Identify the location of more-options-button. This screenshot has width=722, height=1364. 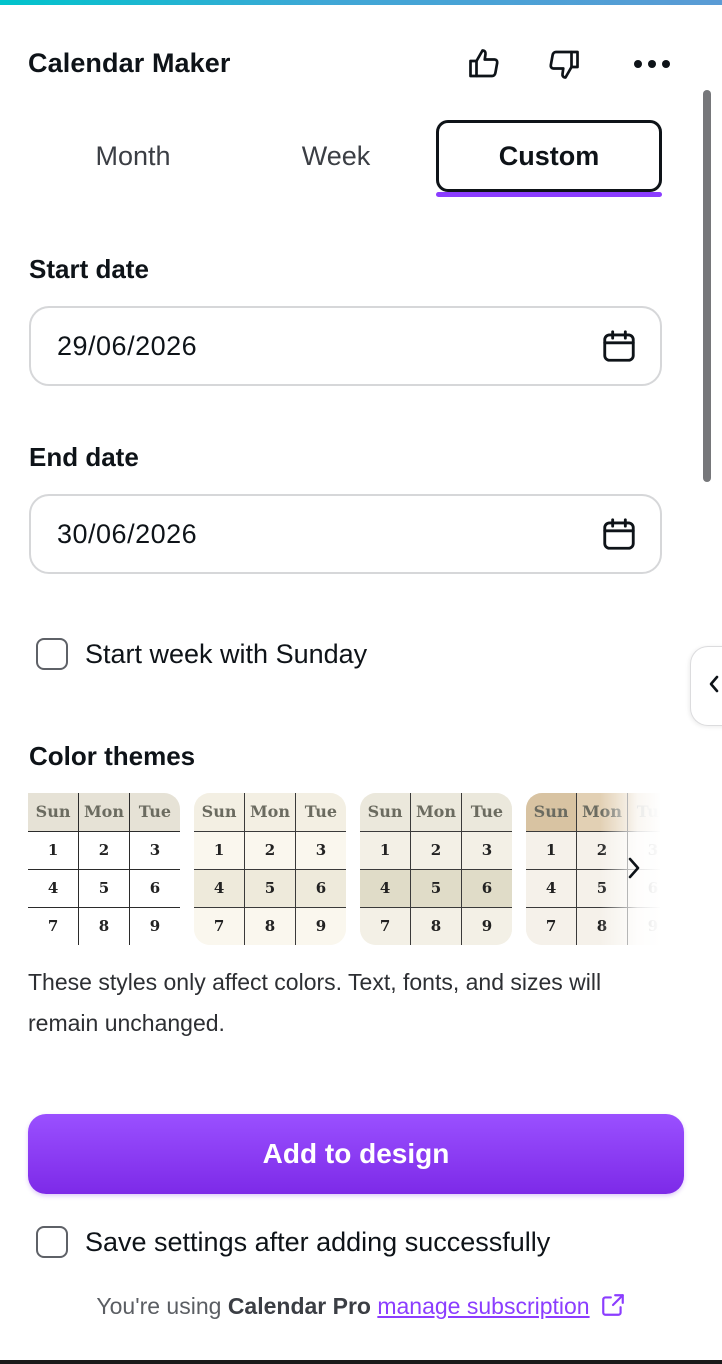
(652, 64).